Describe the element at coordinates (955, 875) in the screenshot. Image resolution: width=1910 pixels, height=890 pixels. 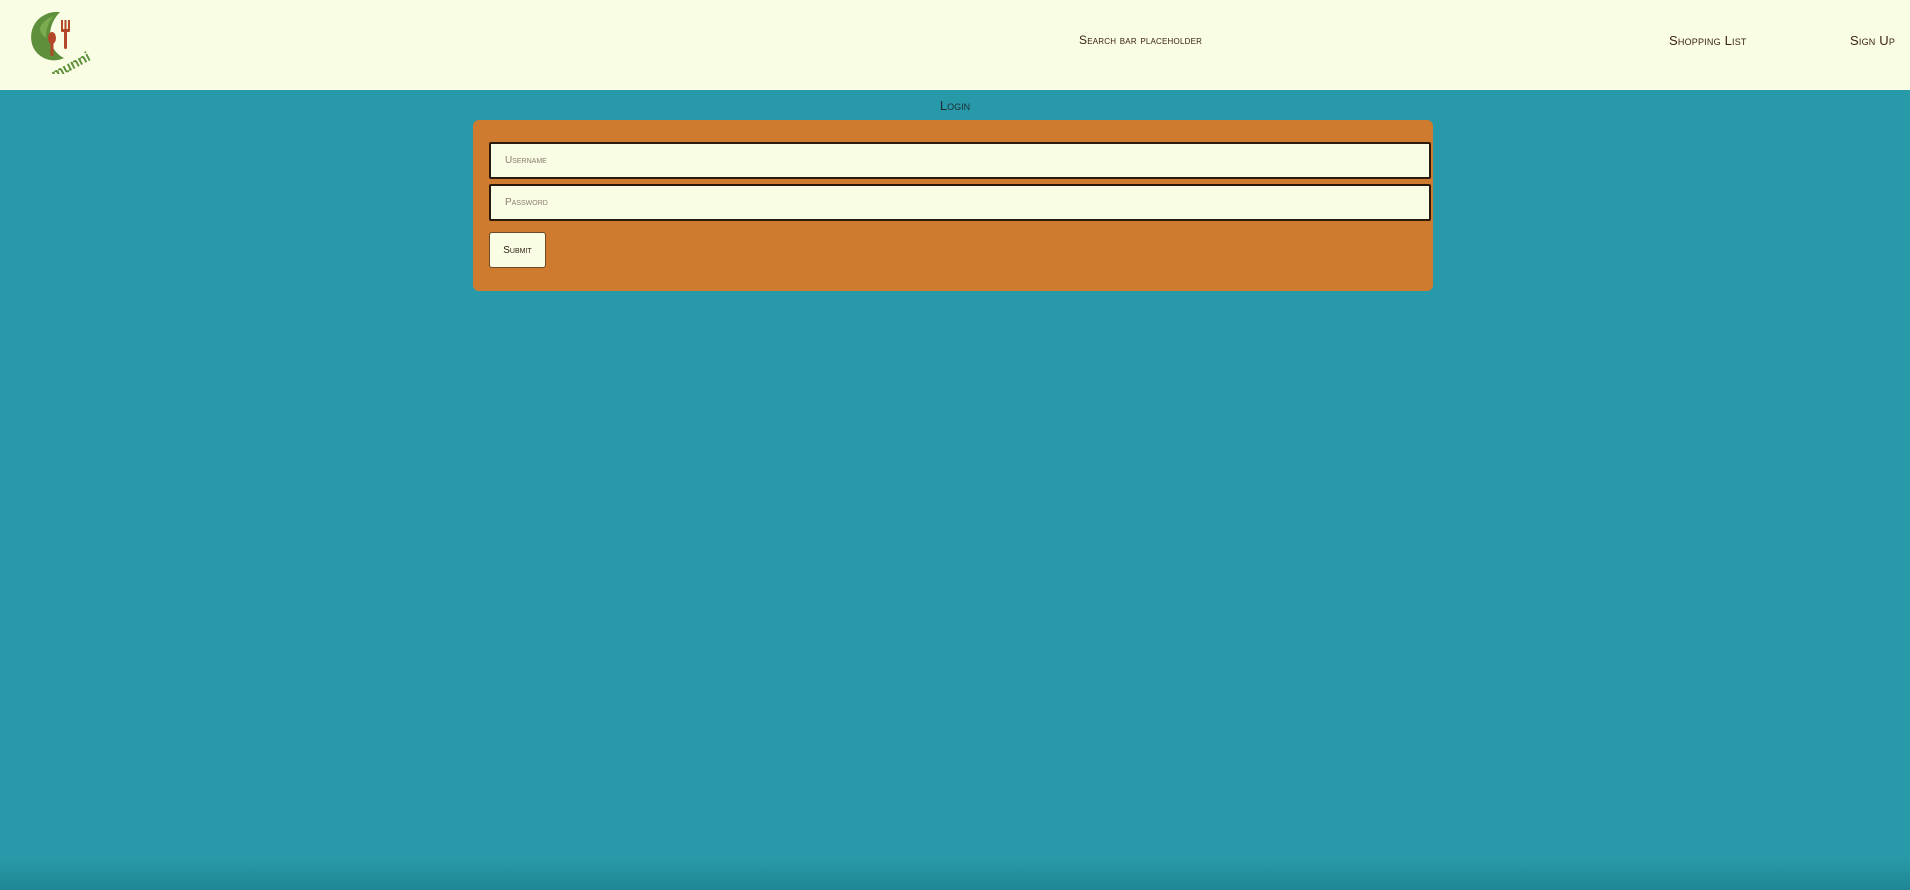
I see `bottom-shadow` at that location.